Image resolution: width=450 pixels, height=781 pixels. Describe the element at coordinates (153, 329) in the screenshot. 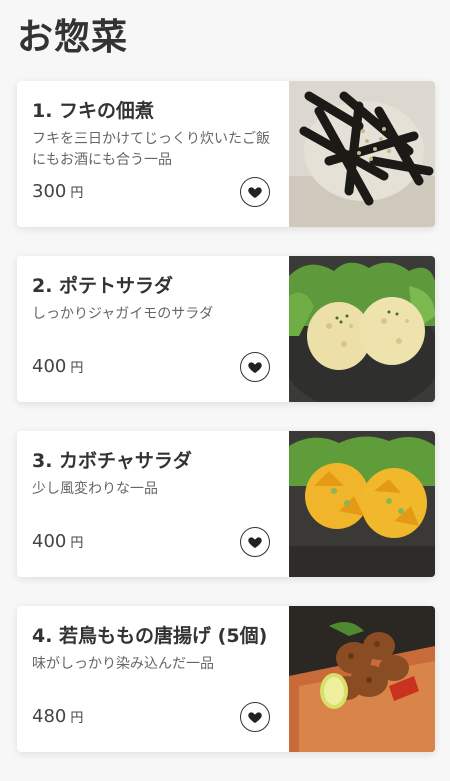

I see `card-body: 2. ポテトサラダ しっかりジャガイモのサラダ 400 円` at that location.